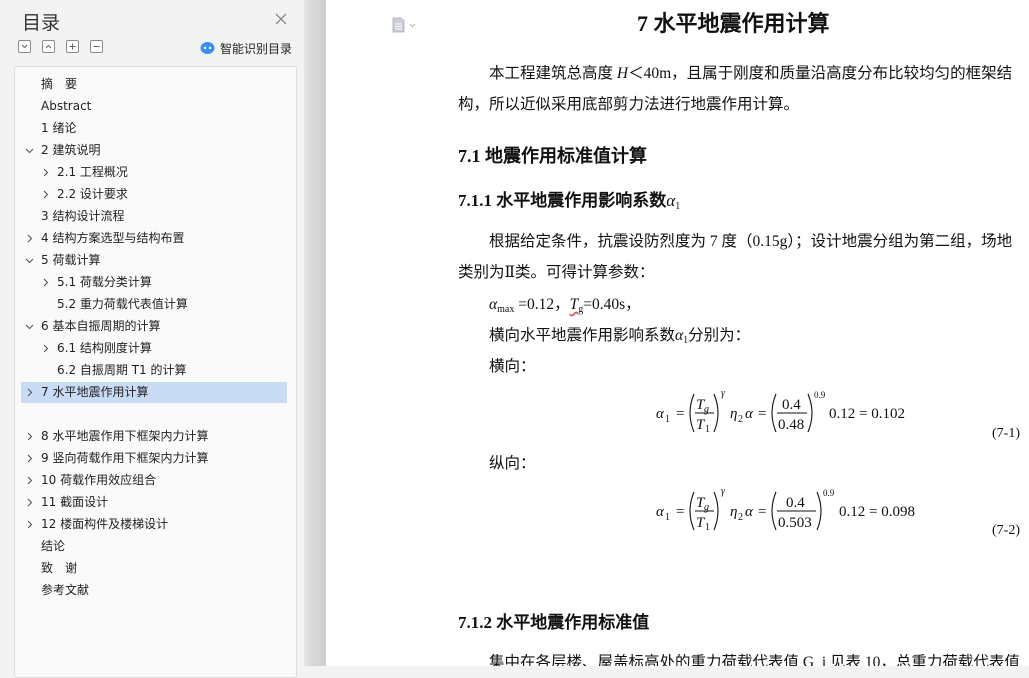 This screenshot has height=678, width=1029. Describe the element at coordinates (154, 480) in the screenshot. I see `toc-item: 10 荷载作用效应组合` at that location.